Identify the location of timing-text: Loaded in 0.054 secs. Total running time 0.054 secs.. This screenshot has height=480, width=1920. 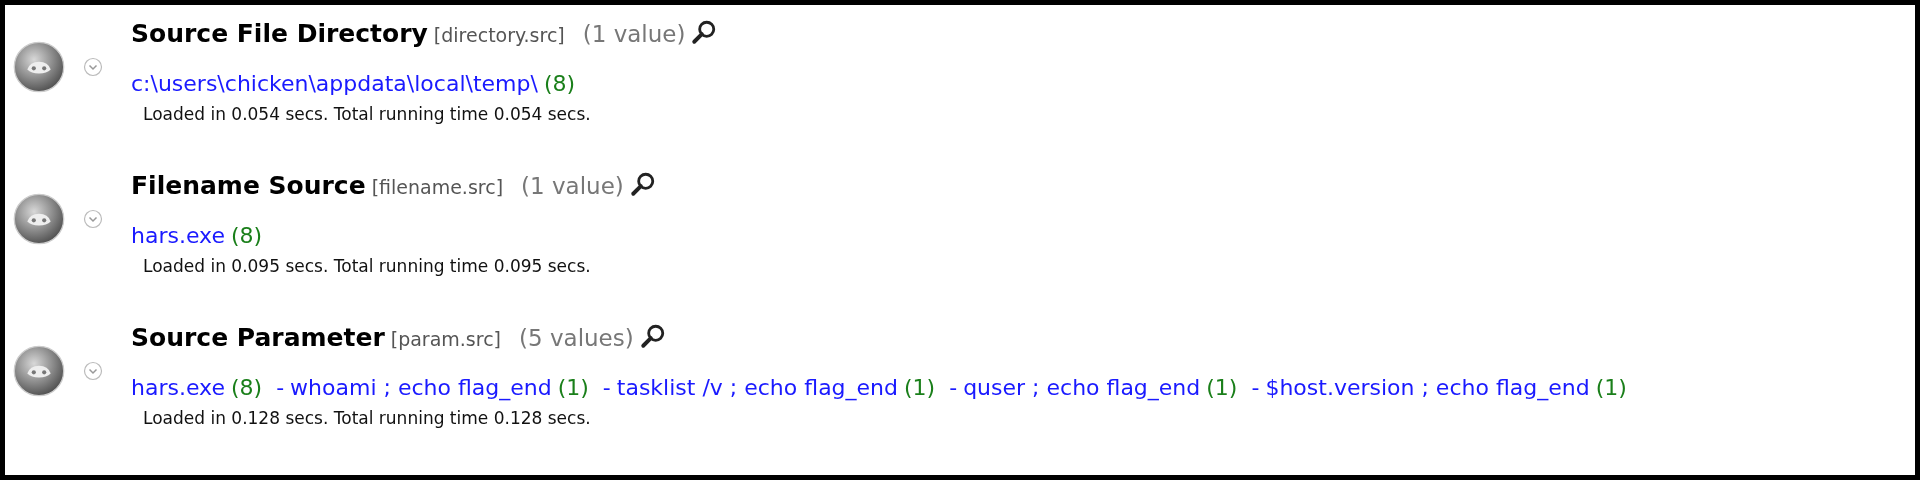
(367, 114).